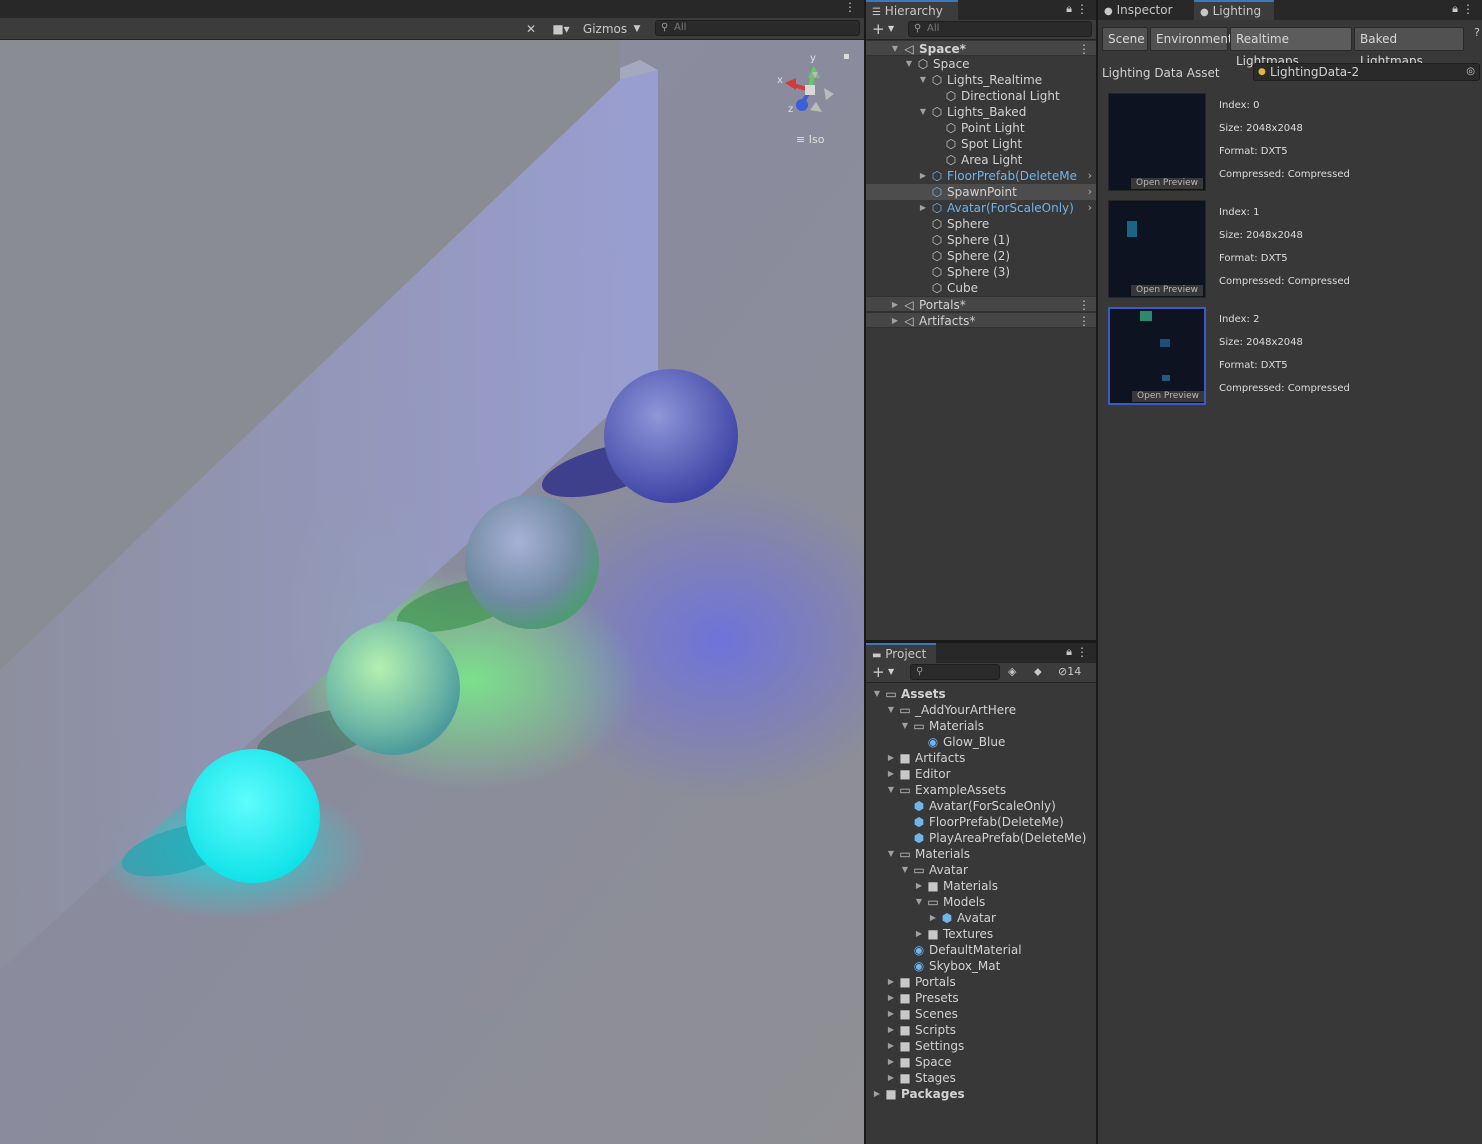 Image resolution: width=1482 pixels, height=1144 pixels. Describe the element at coordinates (1477, 32) in the screenshot. I see `help-icon: ?` at that location.